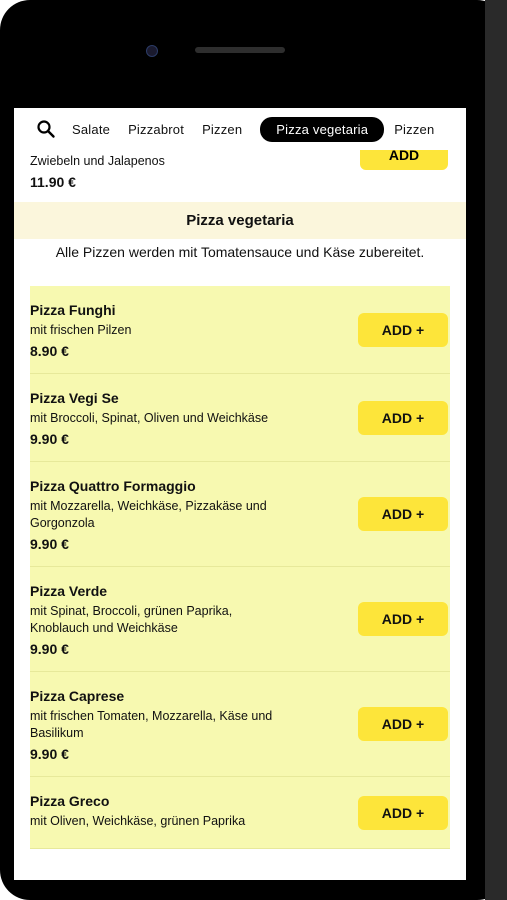 The width and height of the screenshot is (507, 900). Describe the element at coordinates (240, 220) in the screenshot. I see `category-header: Pizza vegetaria` at that location.